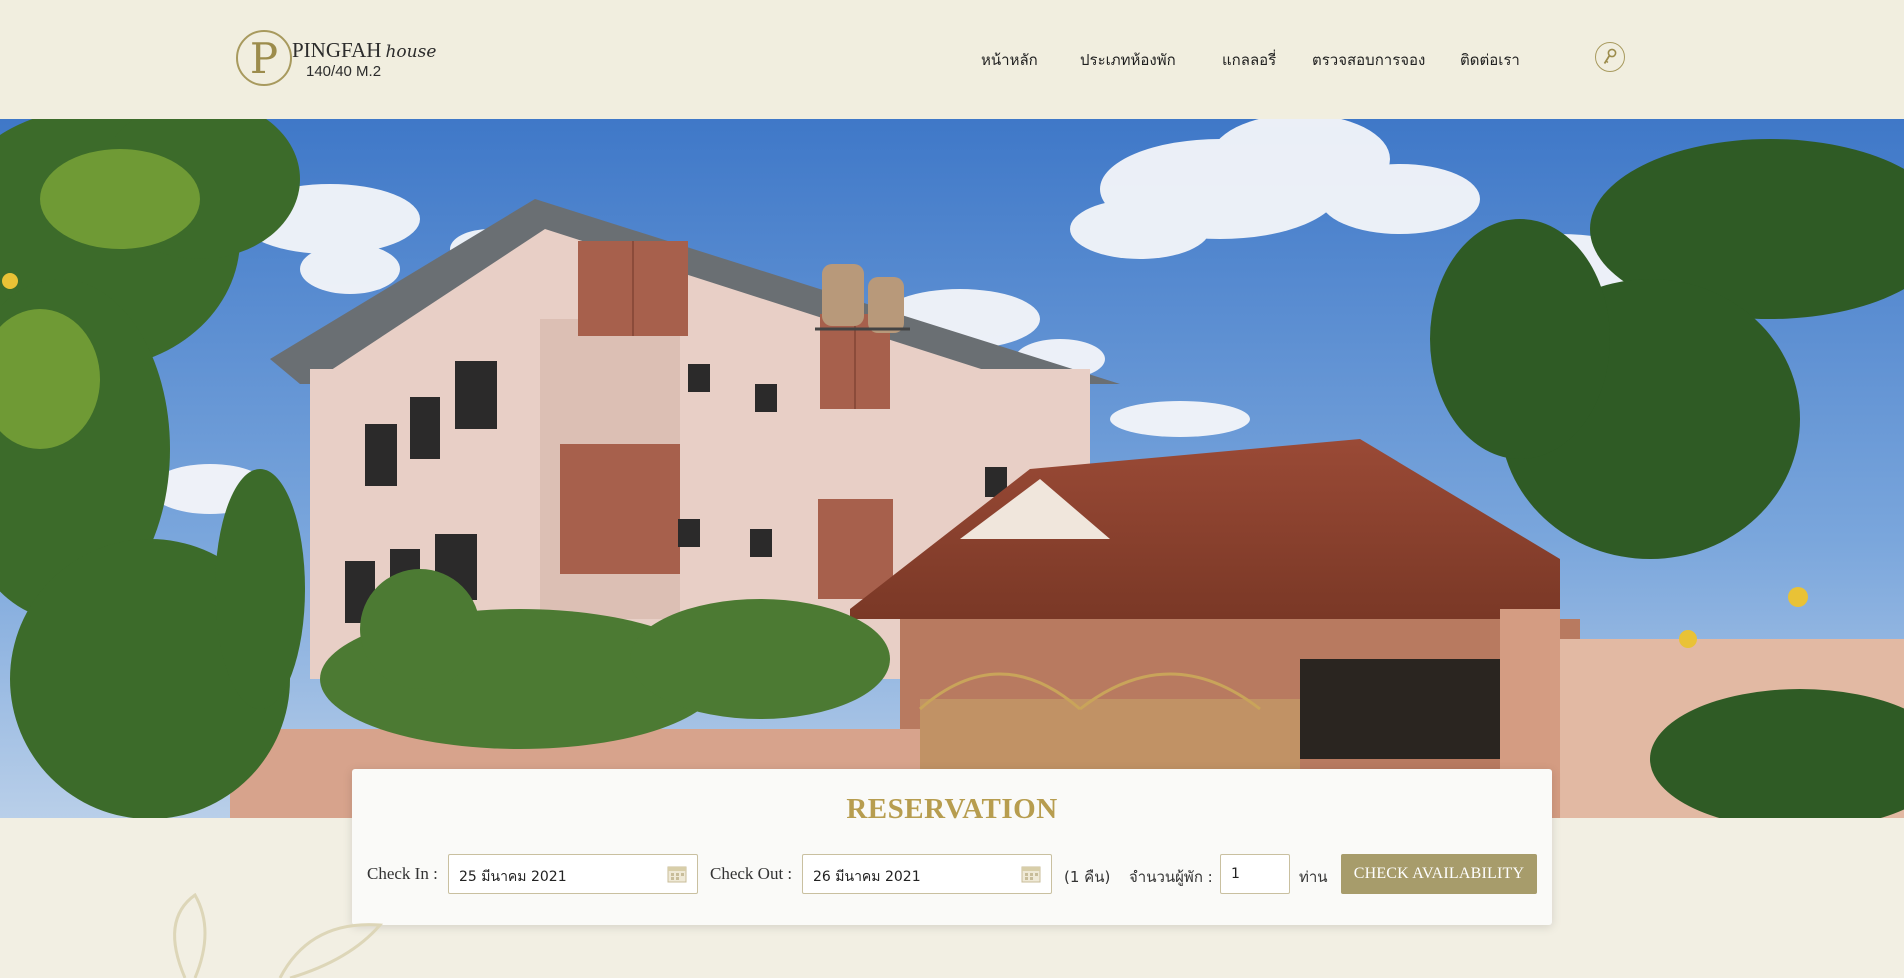 The height and width of the screenshot is (978, 1904). Describe the element at coordinates (1368, 60) in the screenshot. I see `nav-item-check-booking: ตรวจสอบการจอง` at that location.